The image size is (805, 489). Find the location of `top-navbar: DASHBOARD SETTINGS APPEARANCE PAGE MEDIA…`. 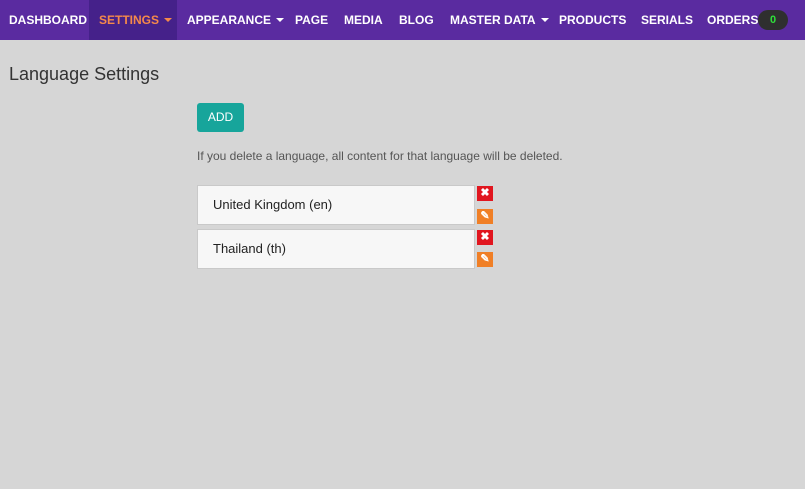

top-navbar: DASHBOARD SETTINGS APPEARANCE PAGE MEDIA… is located at coordinates (402, 20).